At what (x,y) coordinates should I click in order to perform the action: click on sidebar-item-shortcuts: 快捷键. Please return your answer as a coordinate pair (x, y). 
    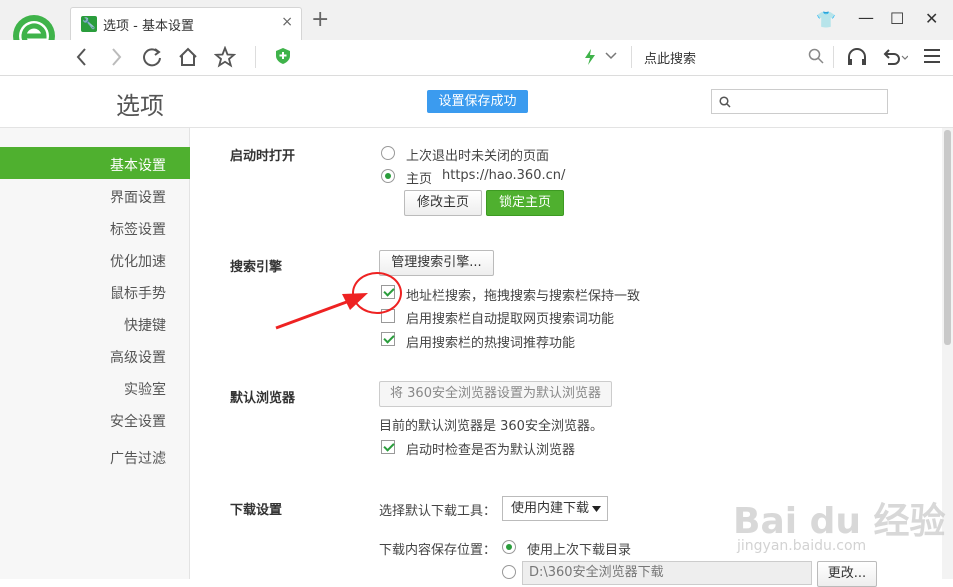
    Looking at the image, I should click on (145, 325).